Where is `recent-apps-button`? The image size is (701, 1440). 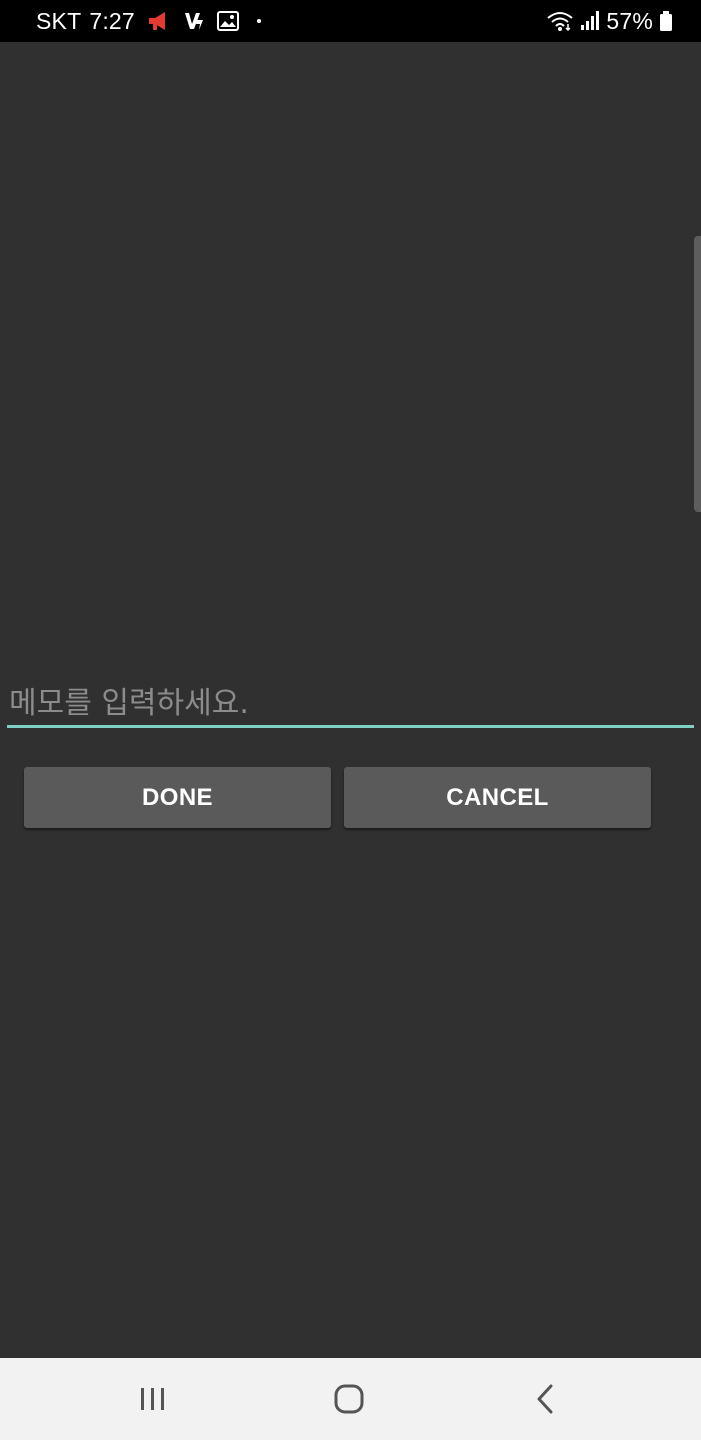 recent-apps-button is located at coordinates (153, 1399).